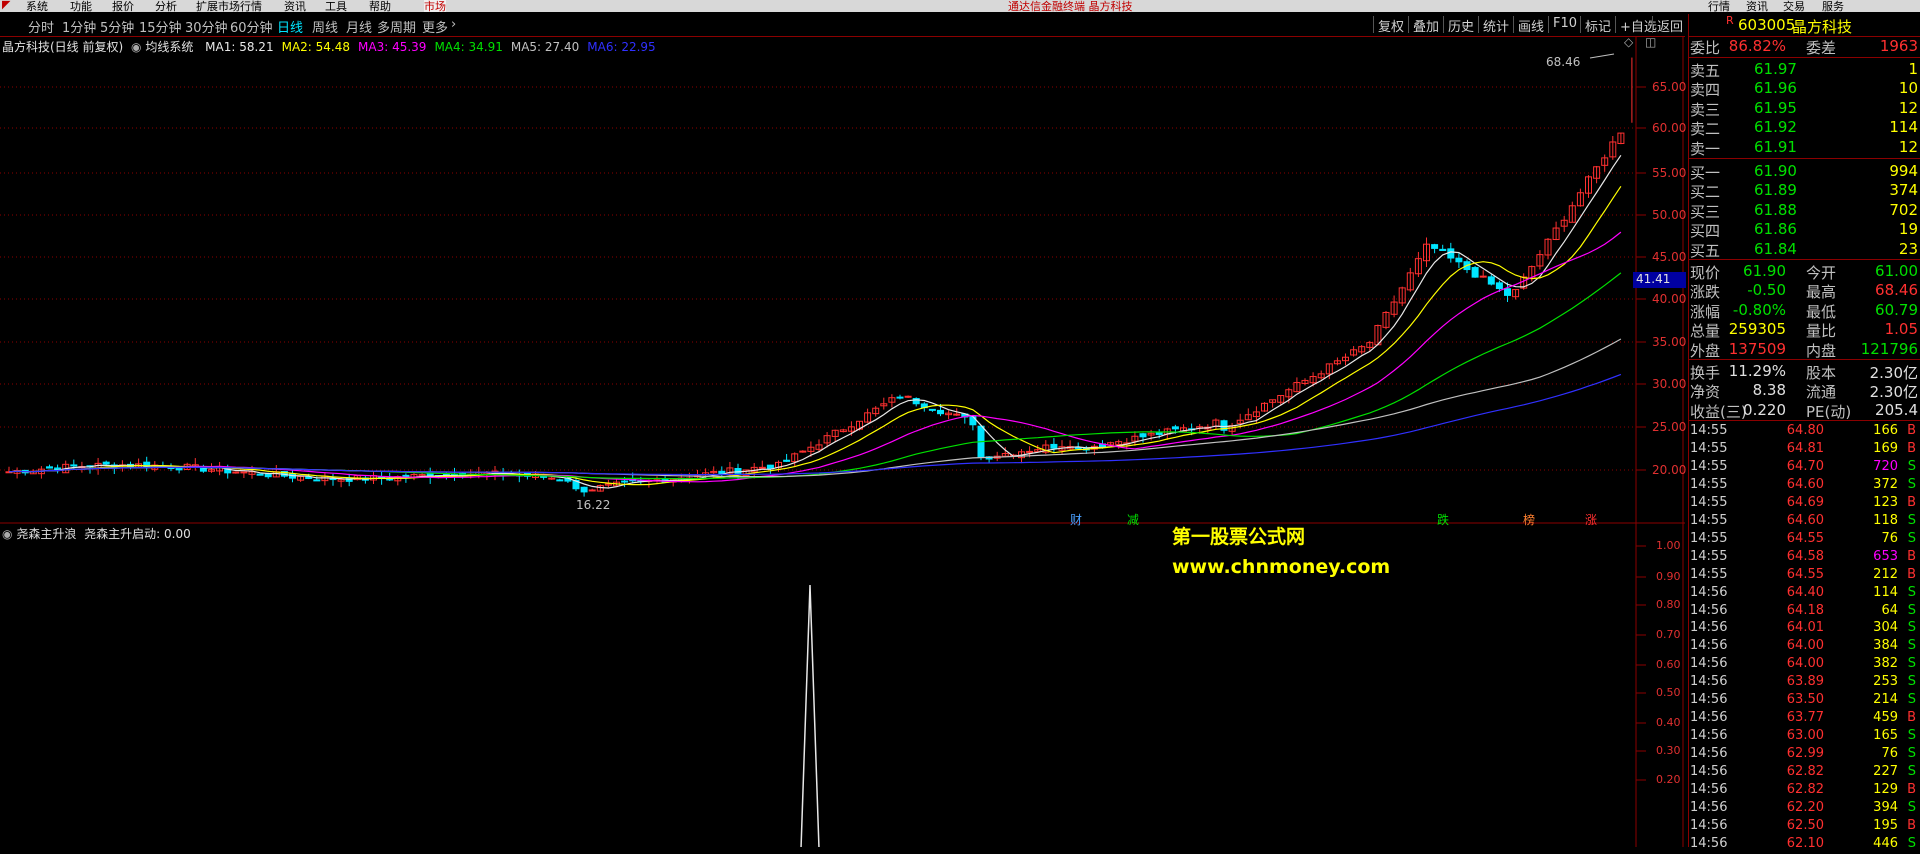  Describe the element at coordinates (251, 26) in the screenshot. I see `period-tab-5: 60分钟` at that location.